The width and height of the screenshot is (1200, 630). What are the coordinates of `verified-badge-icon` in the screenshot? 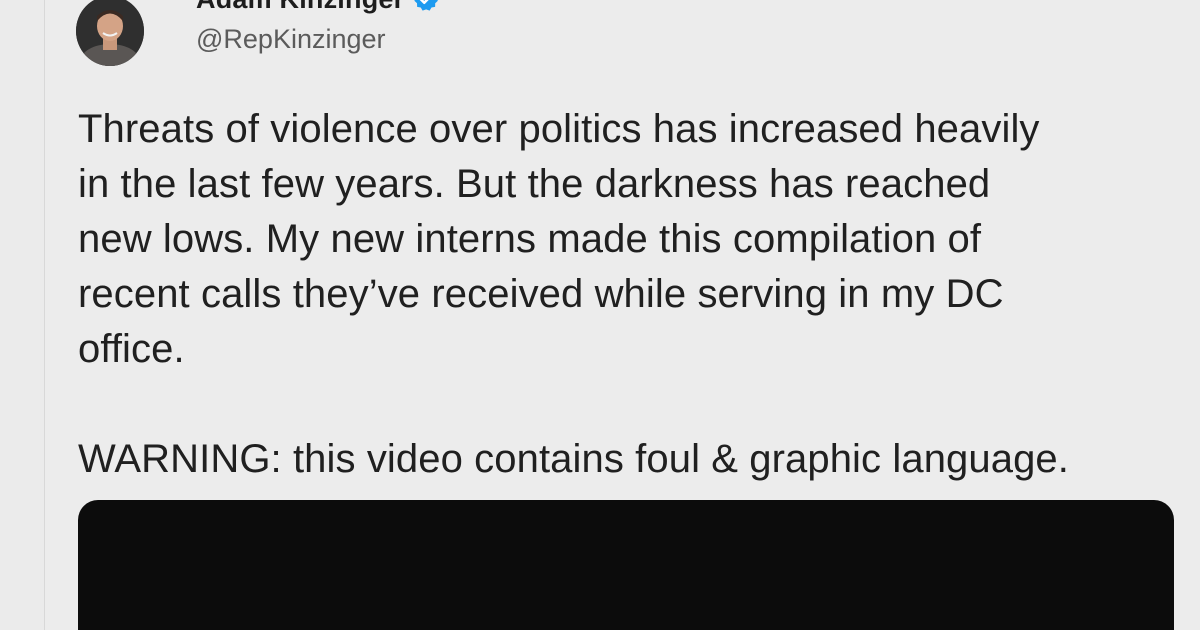 It's located at (426, 6).